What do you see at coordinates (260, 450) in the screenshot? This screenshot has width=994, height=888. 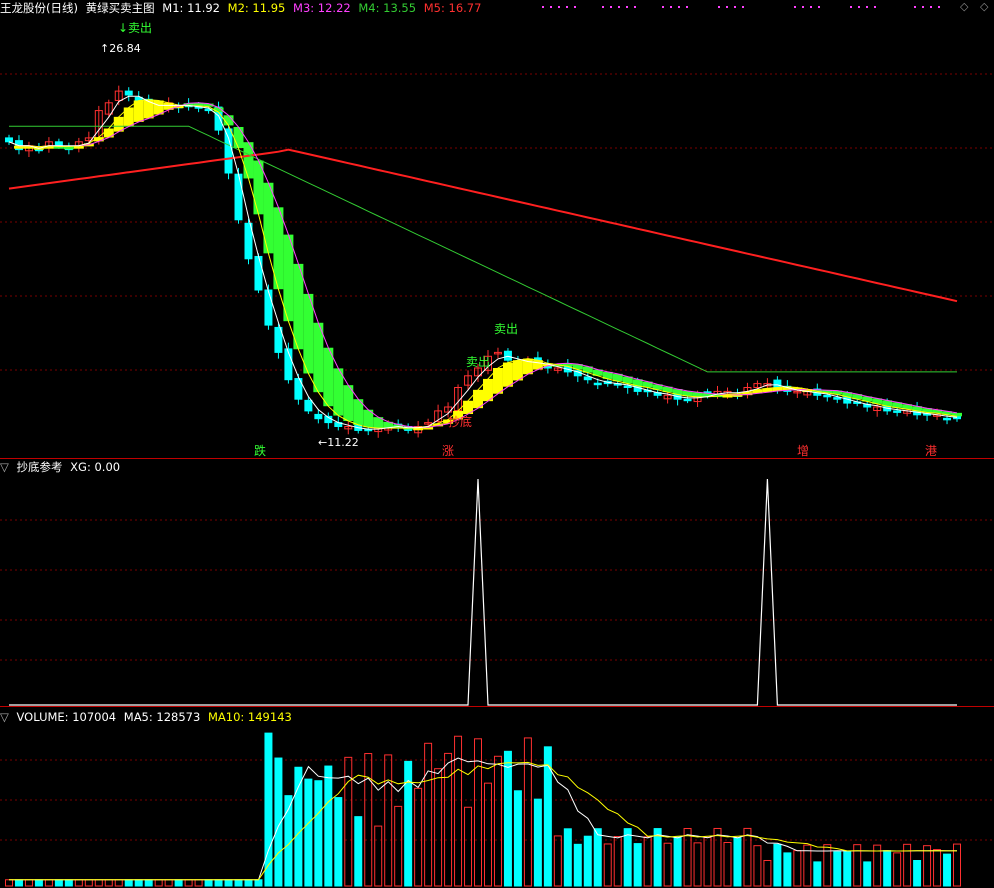 I see `period-marker: 跌` at bounding box center [260, 450].